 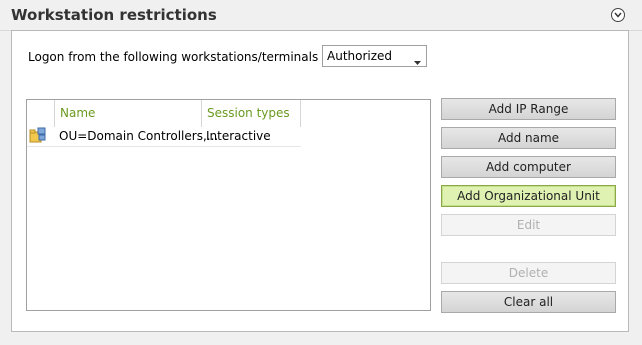 I want to click on column-header-session-types: Session types, so click(x=251, y=113).